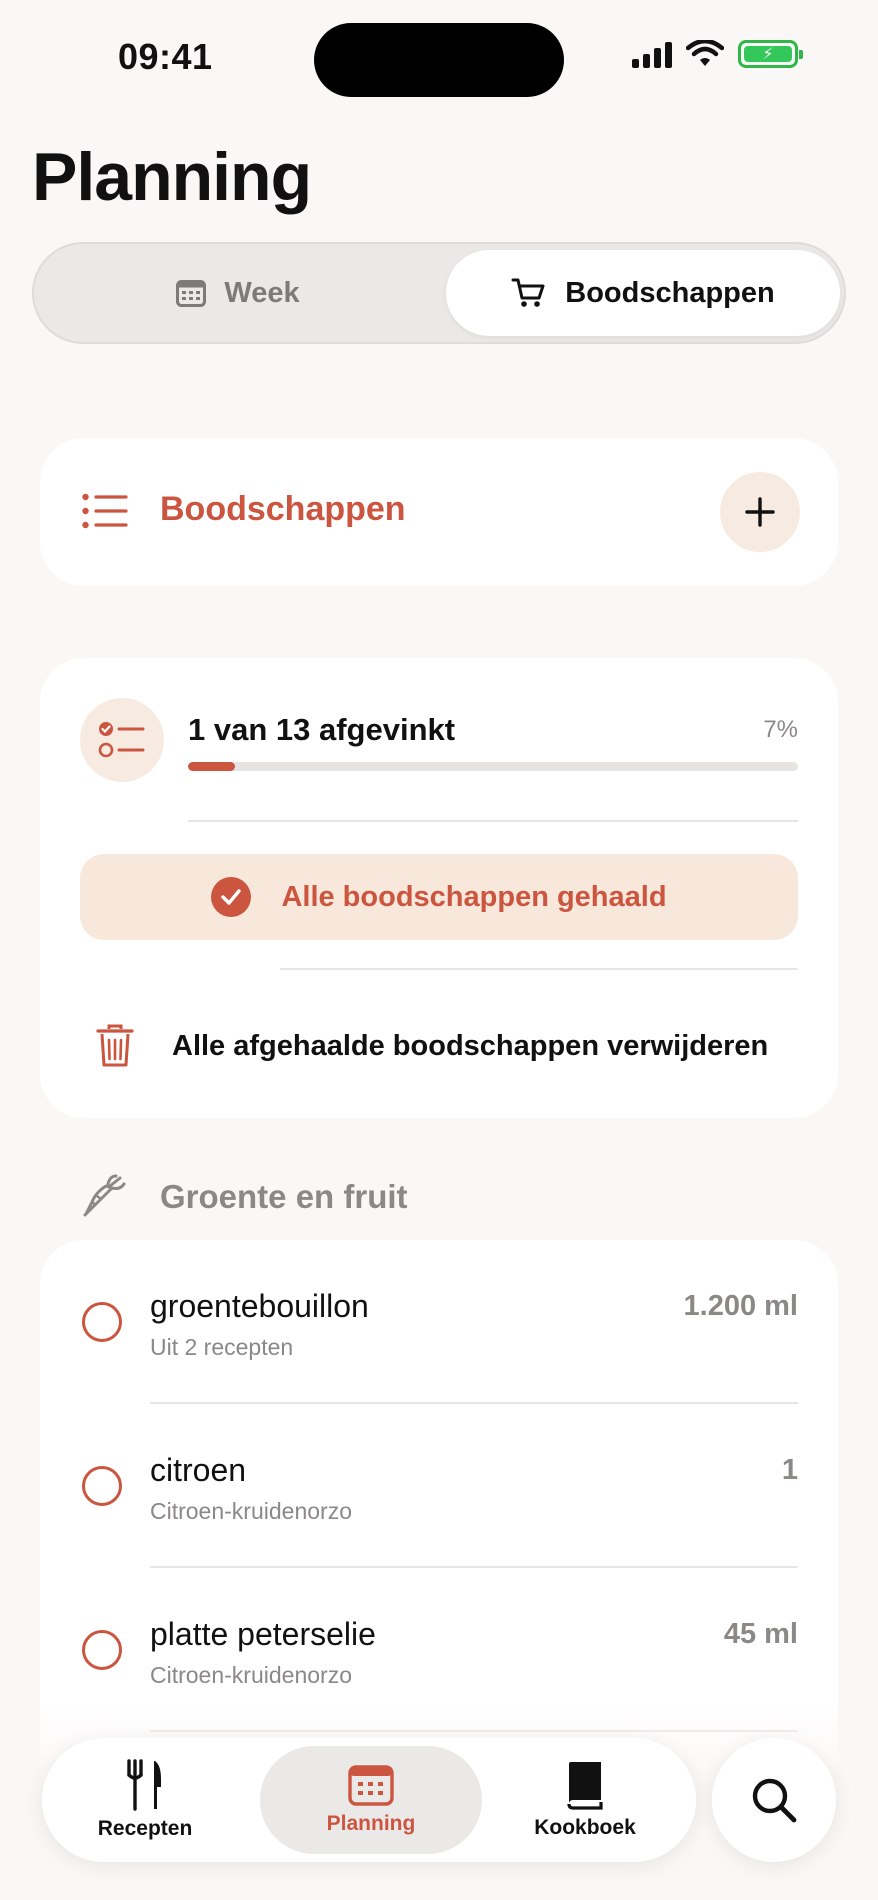 This screenshot has width=878, height=1900. I want to click on checklist-icon-badge, so click(122, 740).